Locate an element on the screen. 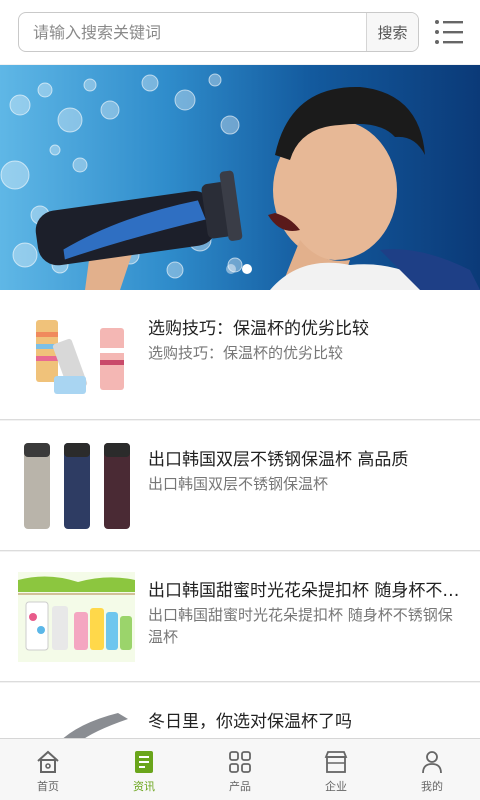 Image resolution: width=480 pixels, height=800 pixels. article-description: 出口韩国双层不锈钢保温杯 is located at coordinates (238, 484).